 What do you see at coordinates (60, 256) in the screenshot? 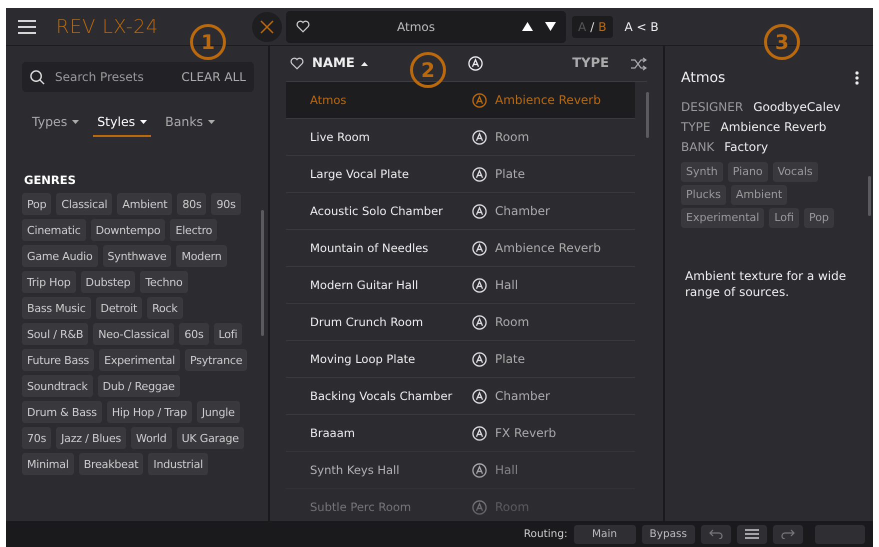
I see `genre-chip: Game Audio` at bounding box center [60, 256].